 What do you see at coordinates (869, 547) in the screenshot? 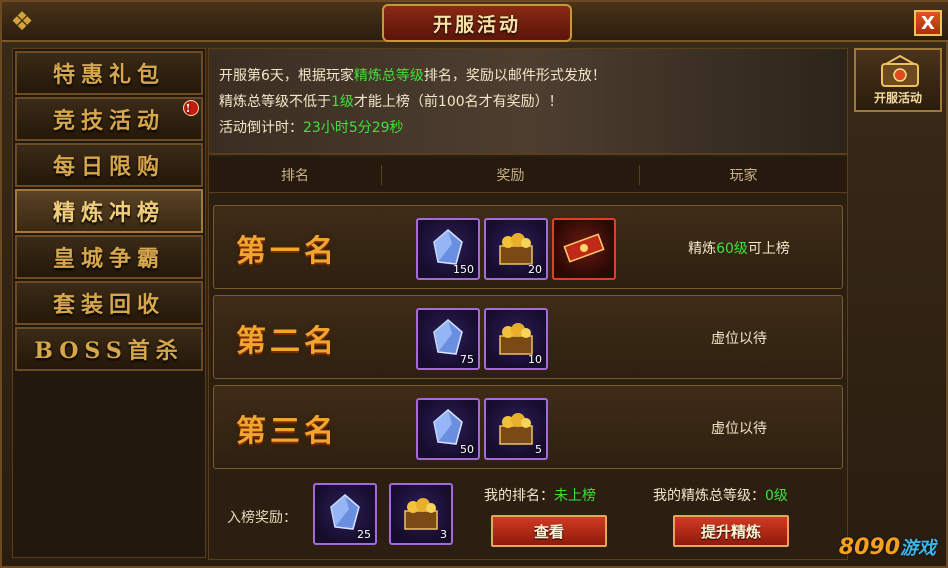
I see `watermark-number: 8090` at bounding box center [869, 547].